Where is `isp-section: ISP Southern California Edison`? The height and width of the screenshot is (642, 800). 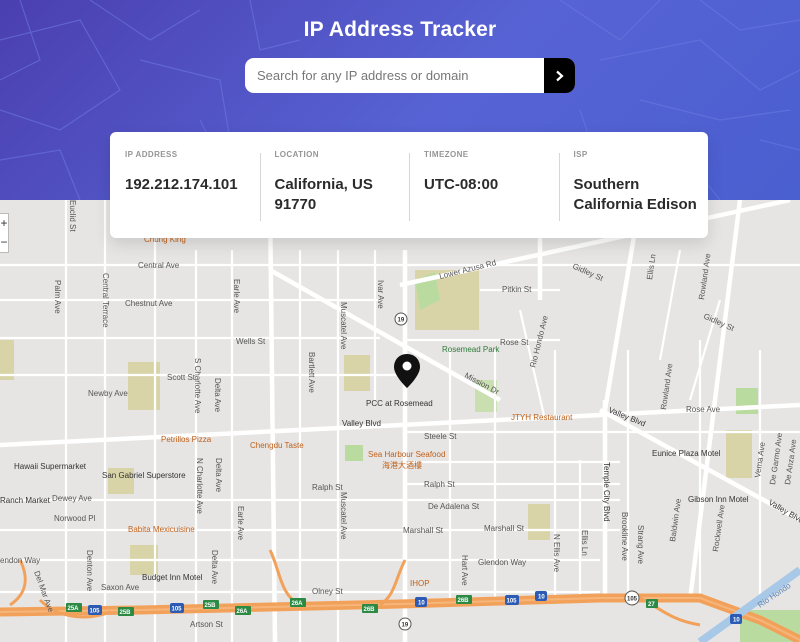 isp-section: ISP Southern California Edison is located at coordinates (633, 194).